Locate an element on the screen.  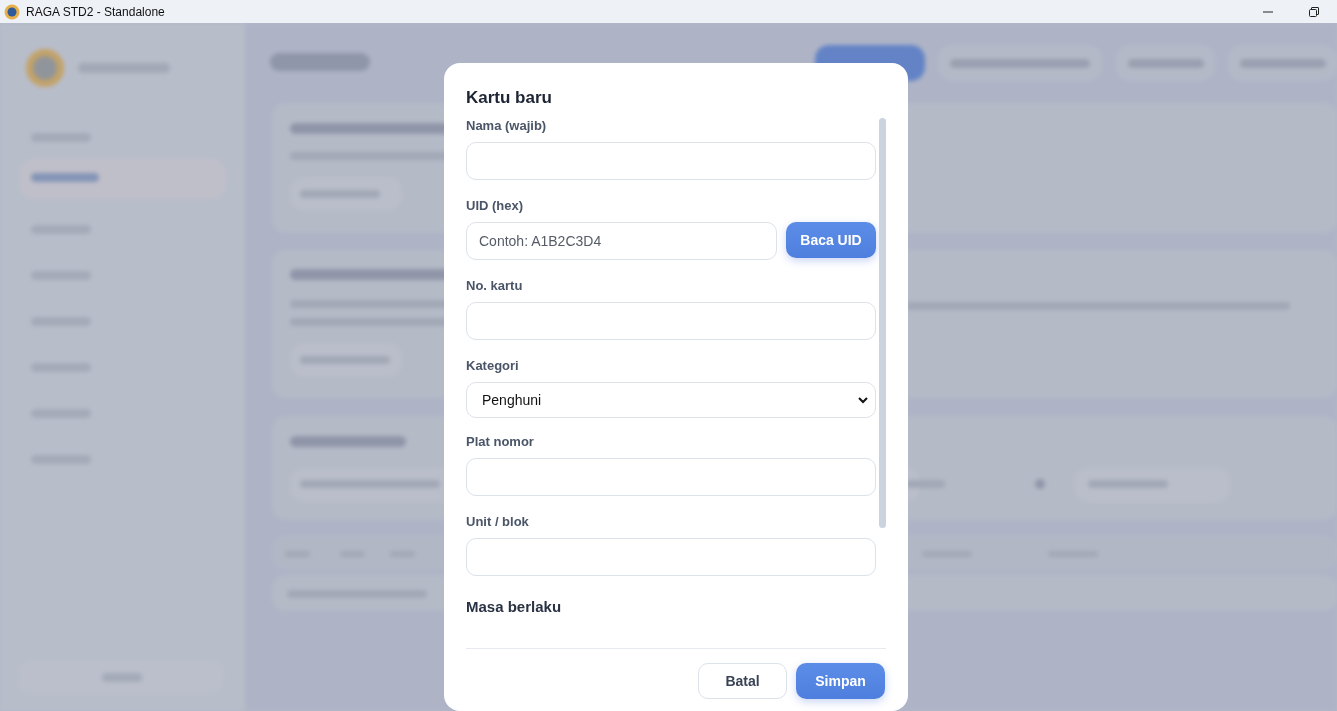
scrollbar is located at coordinates (882, 323).